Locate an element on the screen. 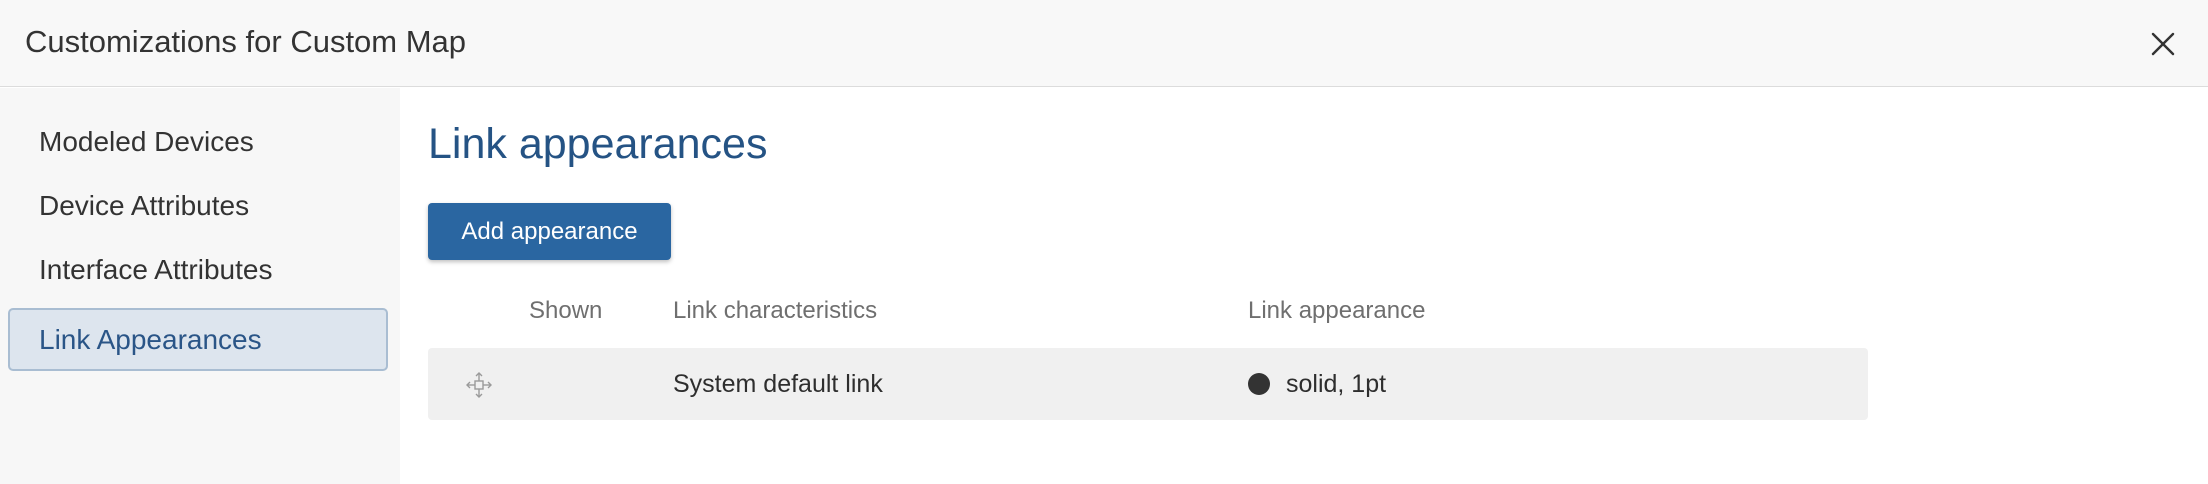 This screenshot has width=2208, height=484. close-button is located at coordinates (2163, 44).